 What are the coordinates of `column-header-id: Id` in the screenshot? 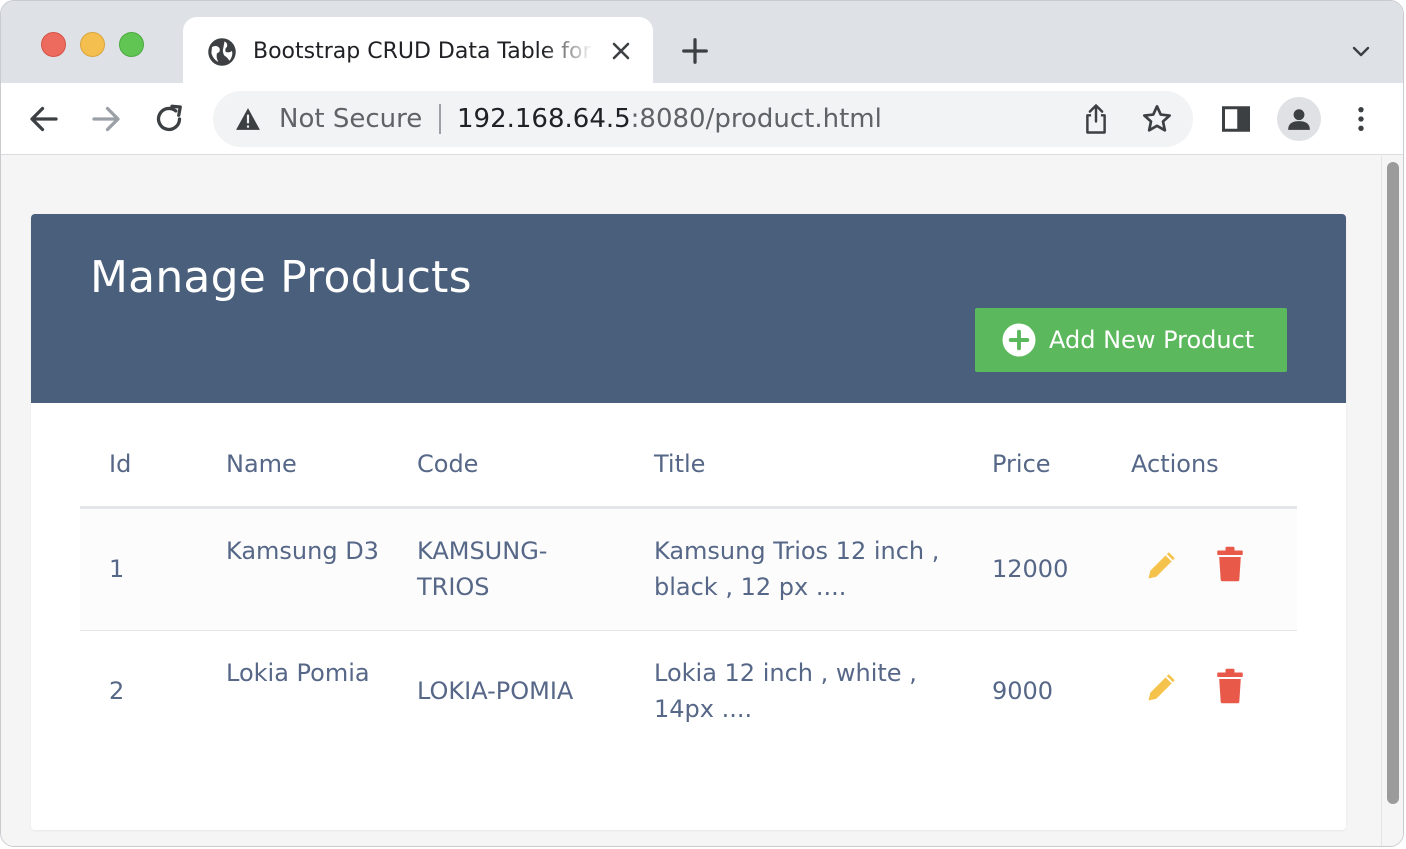 It's located at (120, 464).